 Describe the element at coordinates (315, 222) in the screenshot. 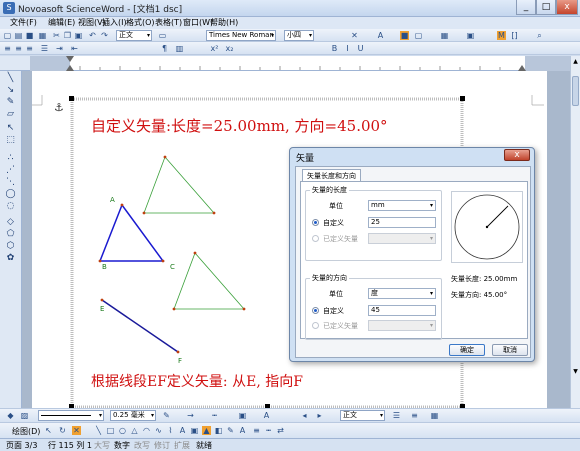

I see `length-custom-radio` at that location.